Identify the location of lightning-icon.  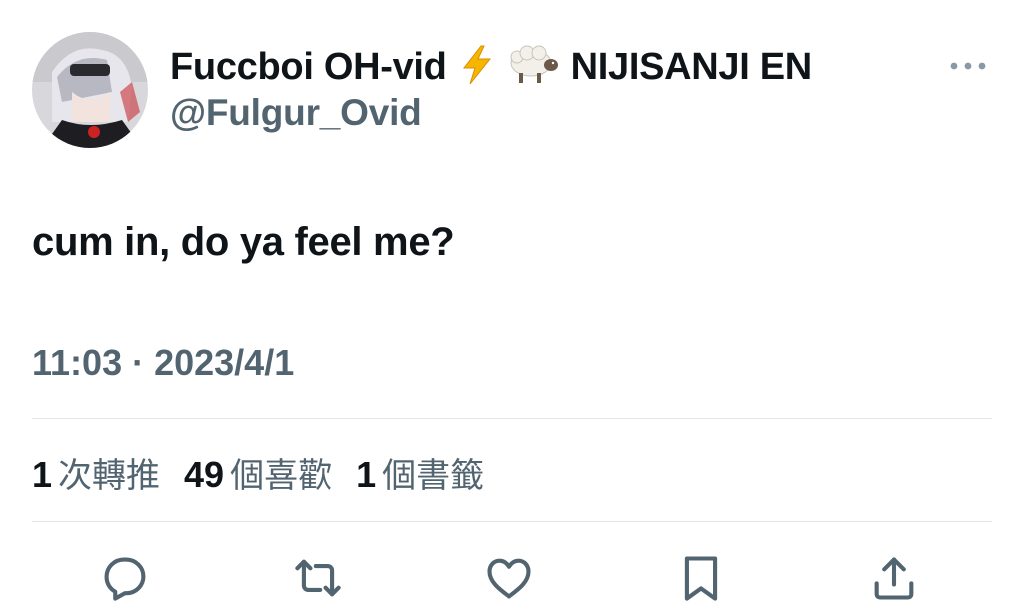
(477, 67).